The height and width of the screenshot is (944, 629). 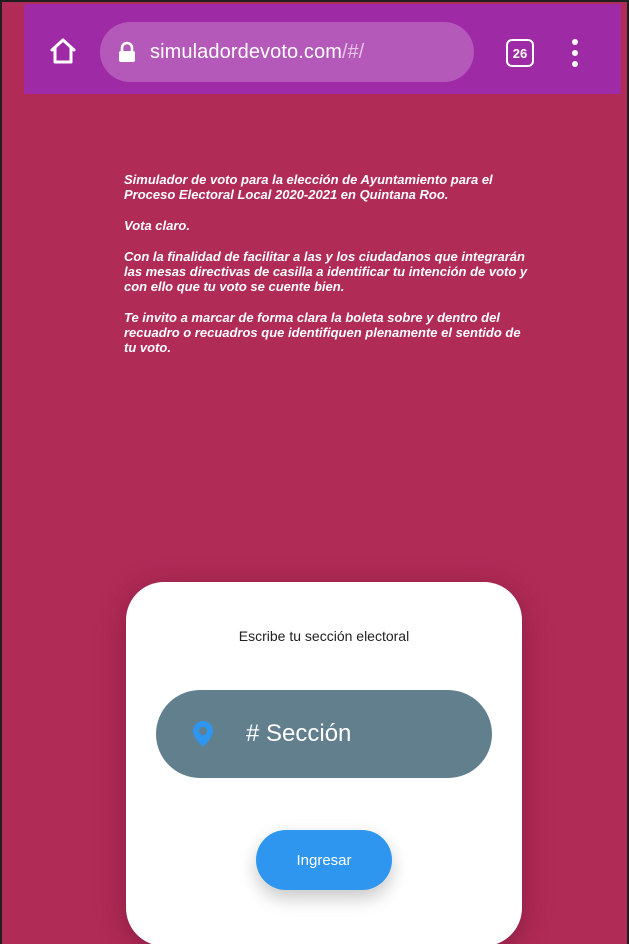 I want to click on address-bar: simuladordevoto.com/#/, so click(x=287, y=52).